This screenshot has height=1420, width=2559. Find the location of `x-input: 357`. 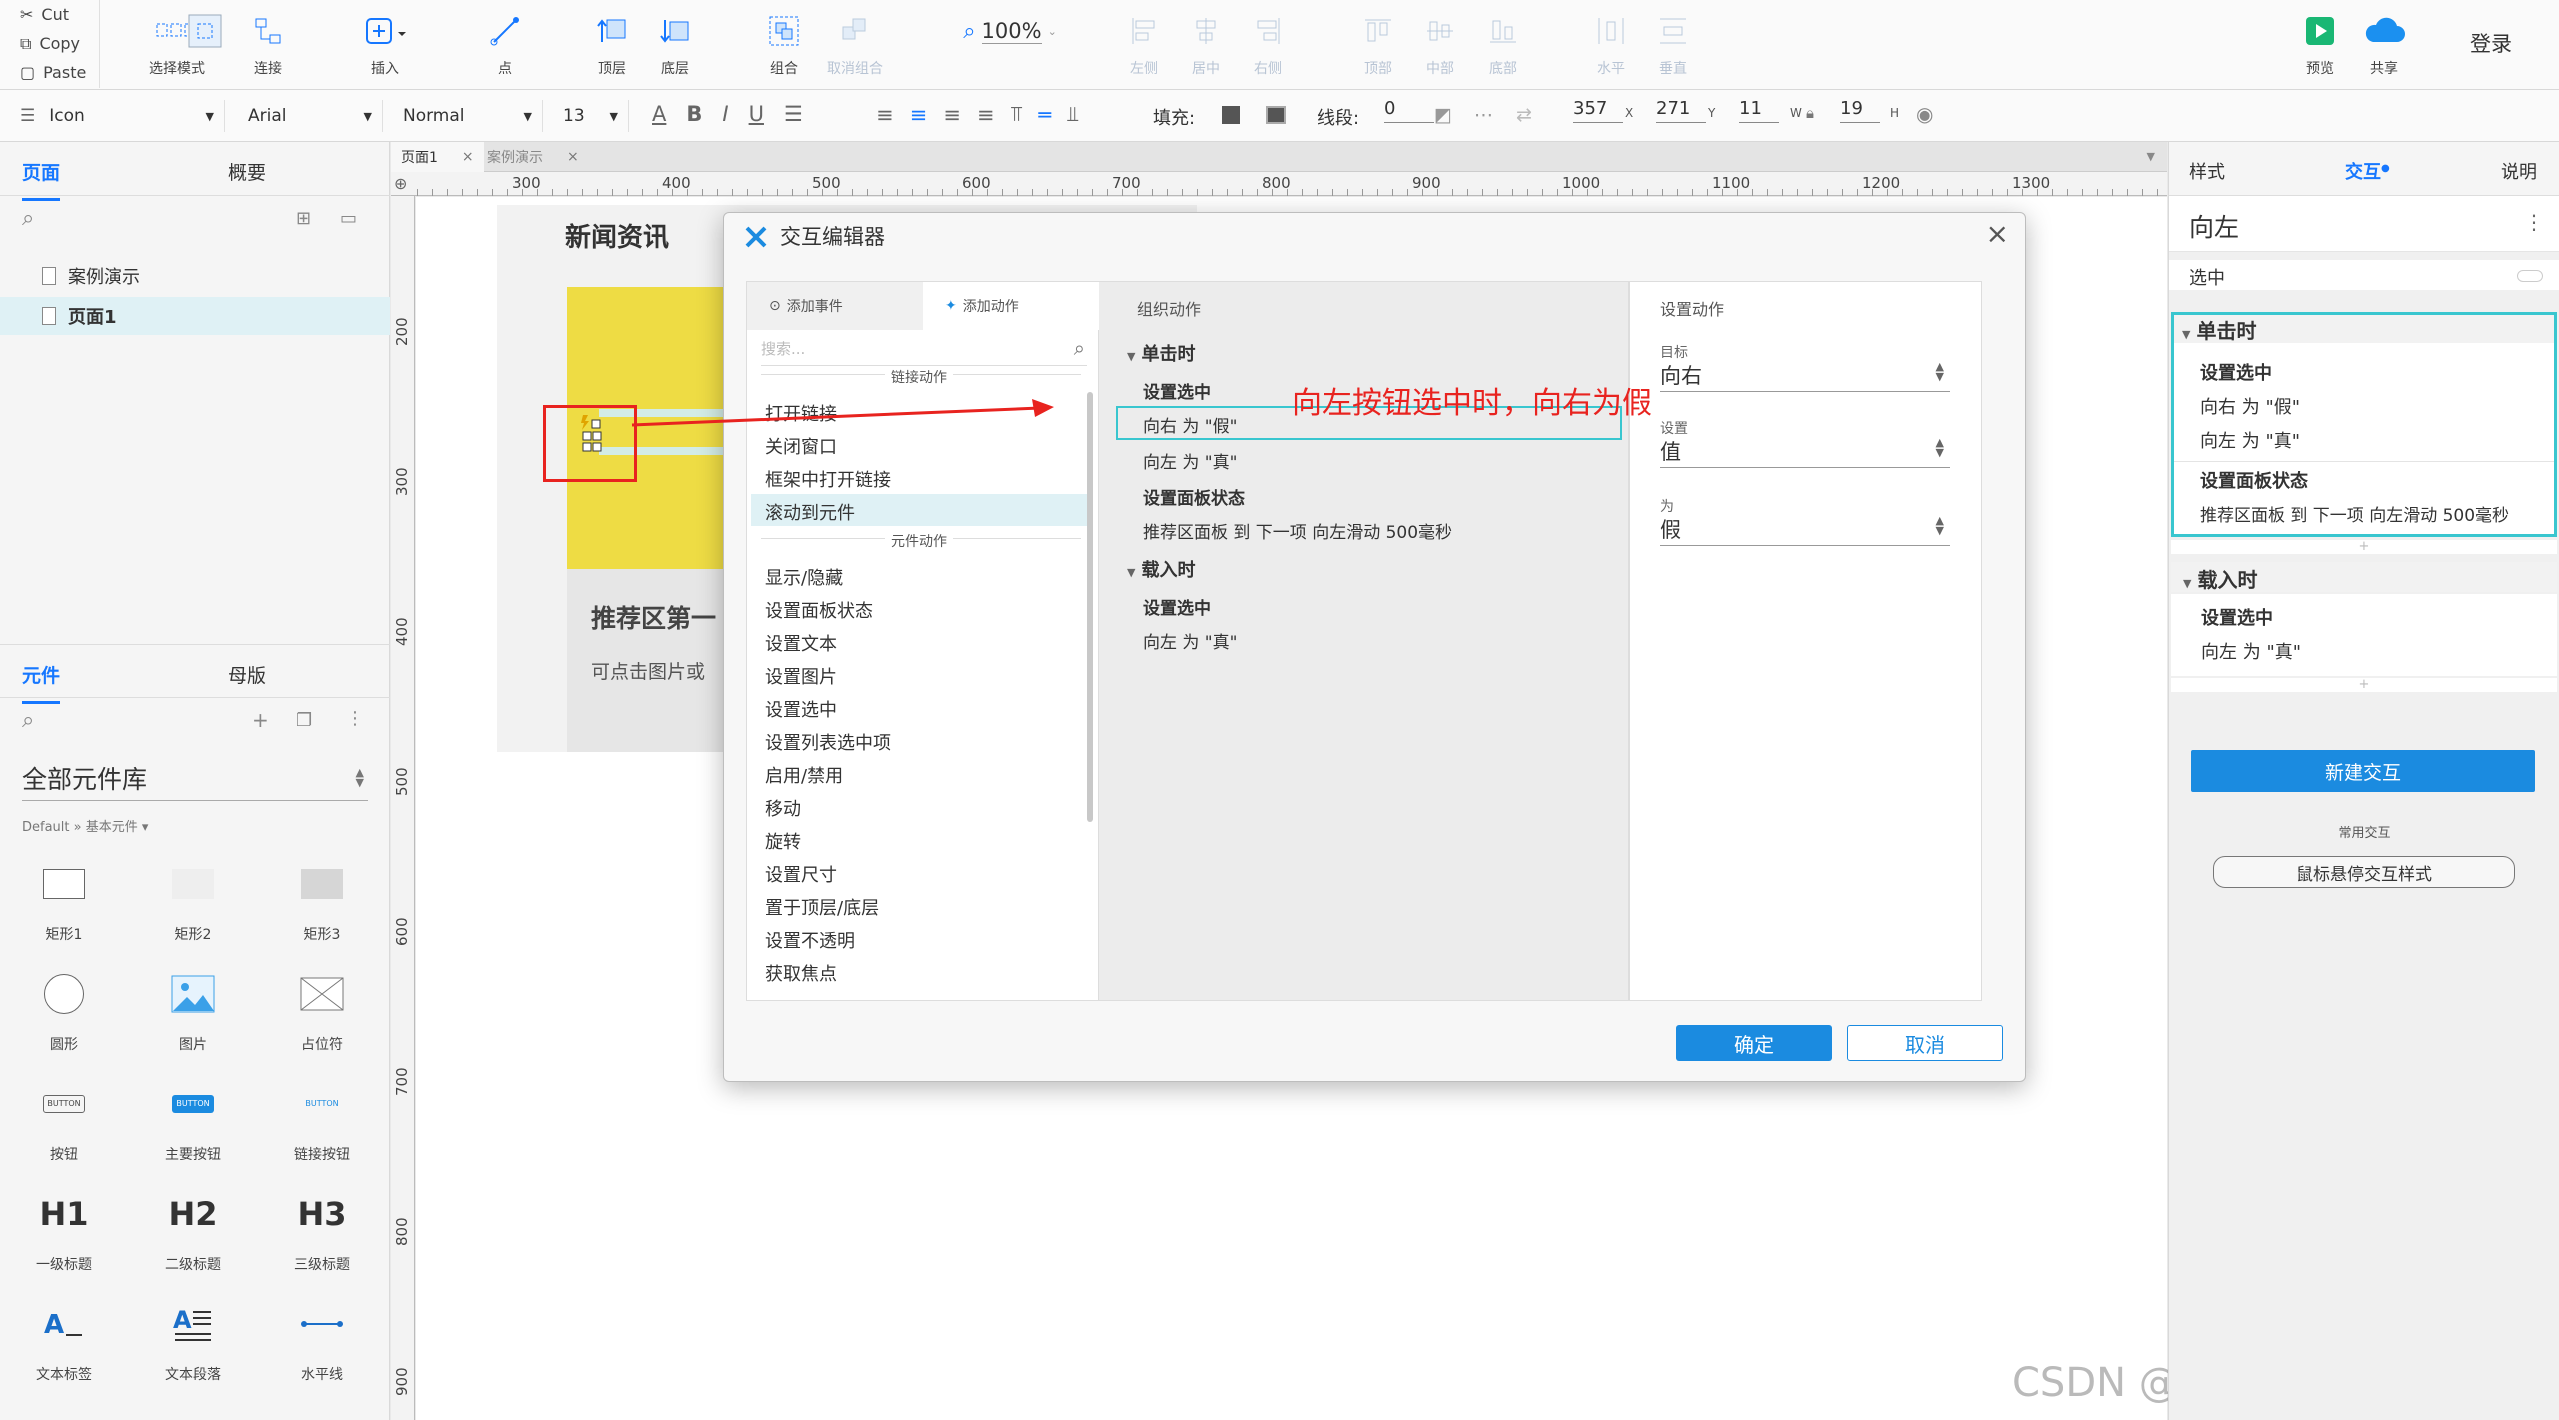

x-input: 357 is located at coordinates (1598, 110).